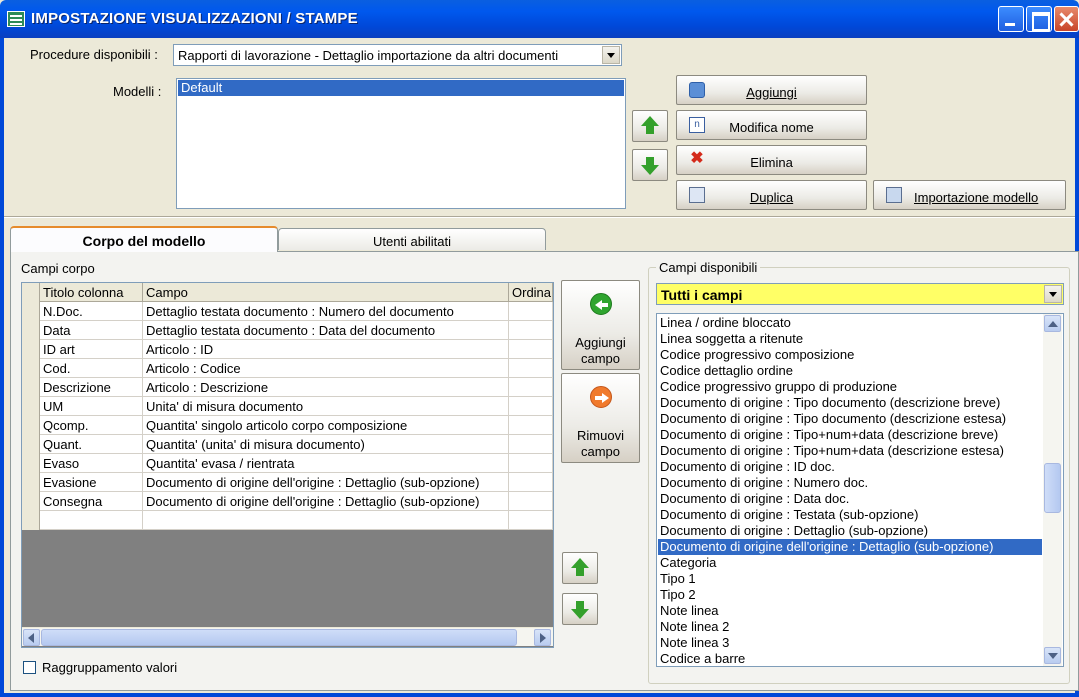 The height and width of the screenshot is (697, 1079). What do you see at coordinates (1039, 19) in the screenshot?
I see `maximize-button` at bounding box center [1039, 19].